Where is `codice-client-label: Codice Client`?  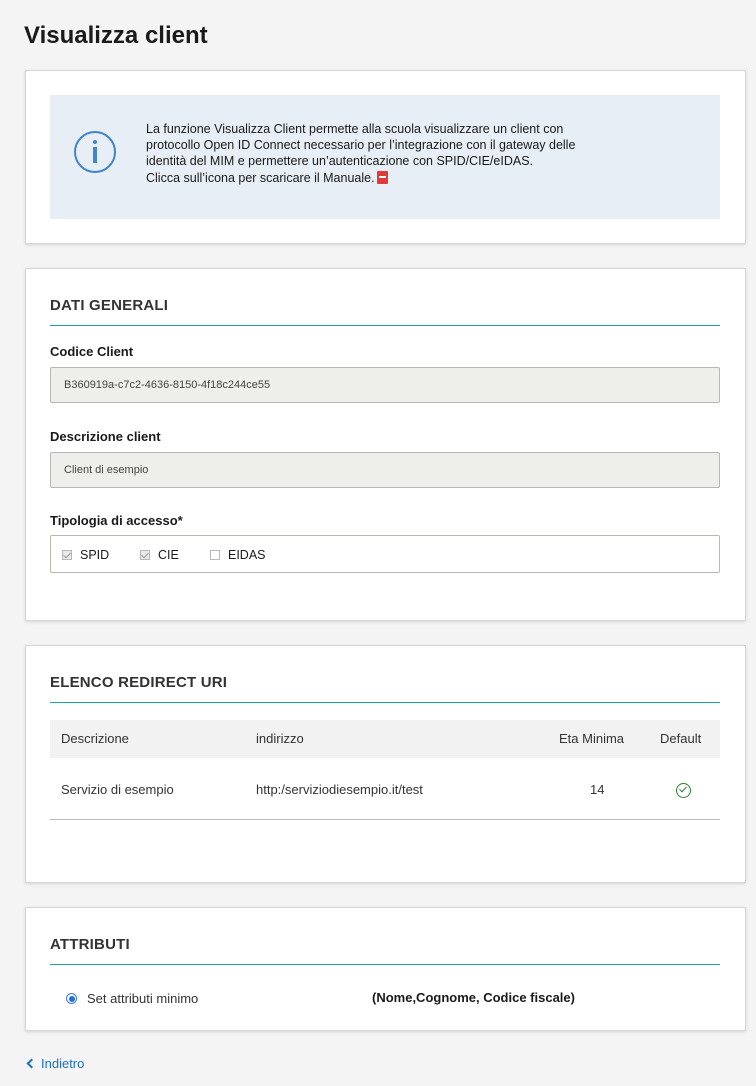 codice-client-label: Codice Client is located at coordinates (92, 351).